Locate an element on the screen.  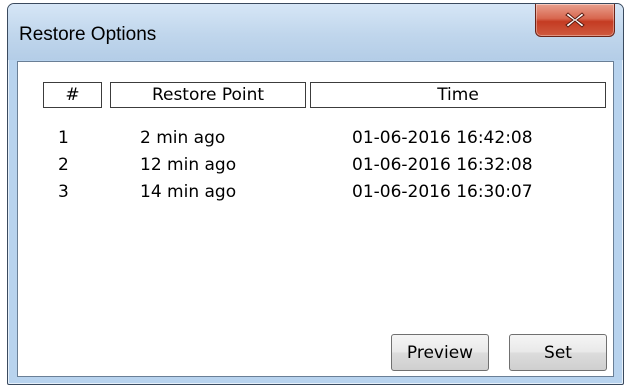
table-row: 1 2 min ago 01-06-2016 16:42:08 is located at coordinates (315, 138).